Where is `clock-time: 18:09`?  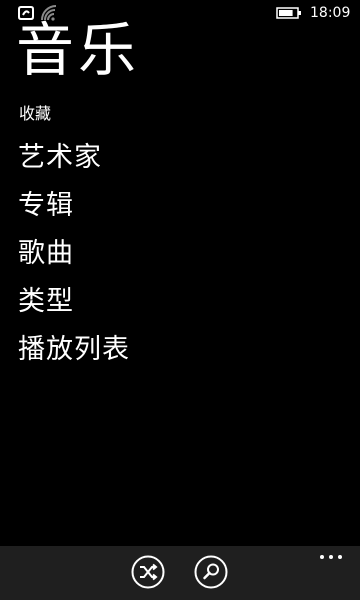 clock-time: 18:09 is located at coordinates (330, 13).